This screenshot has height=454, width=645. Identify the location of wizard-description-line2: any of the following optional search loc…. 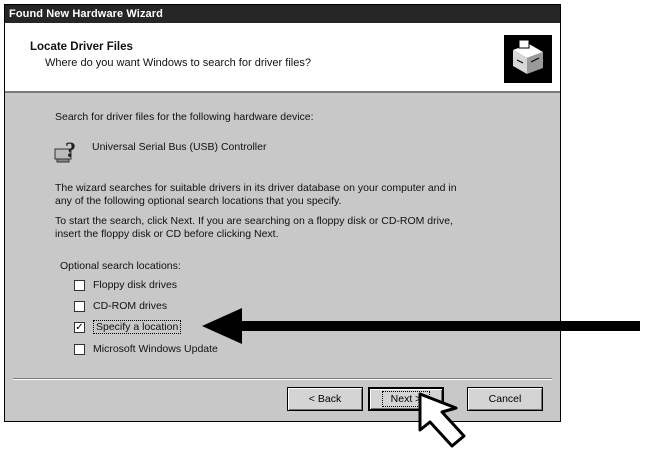
(198, 201).